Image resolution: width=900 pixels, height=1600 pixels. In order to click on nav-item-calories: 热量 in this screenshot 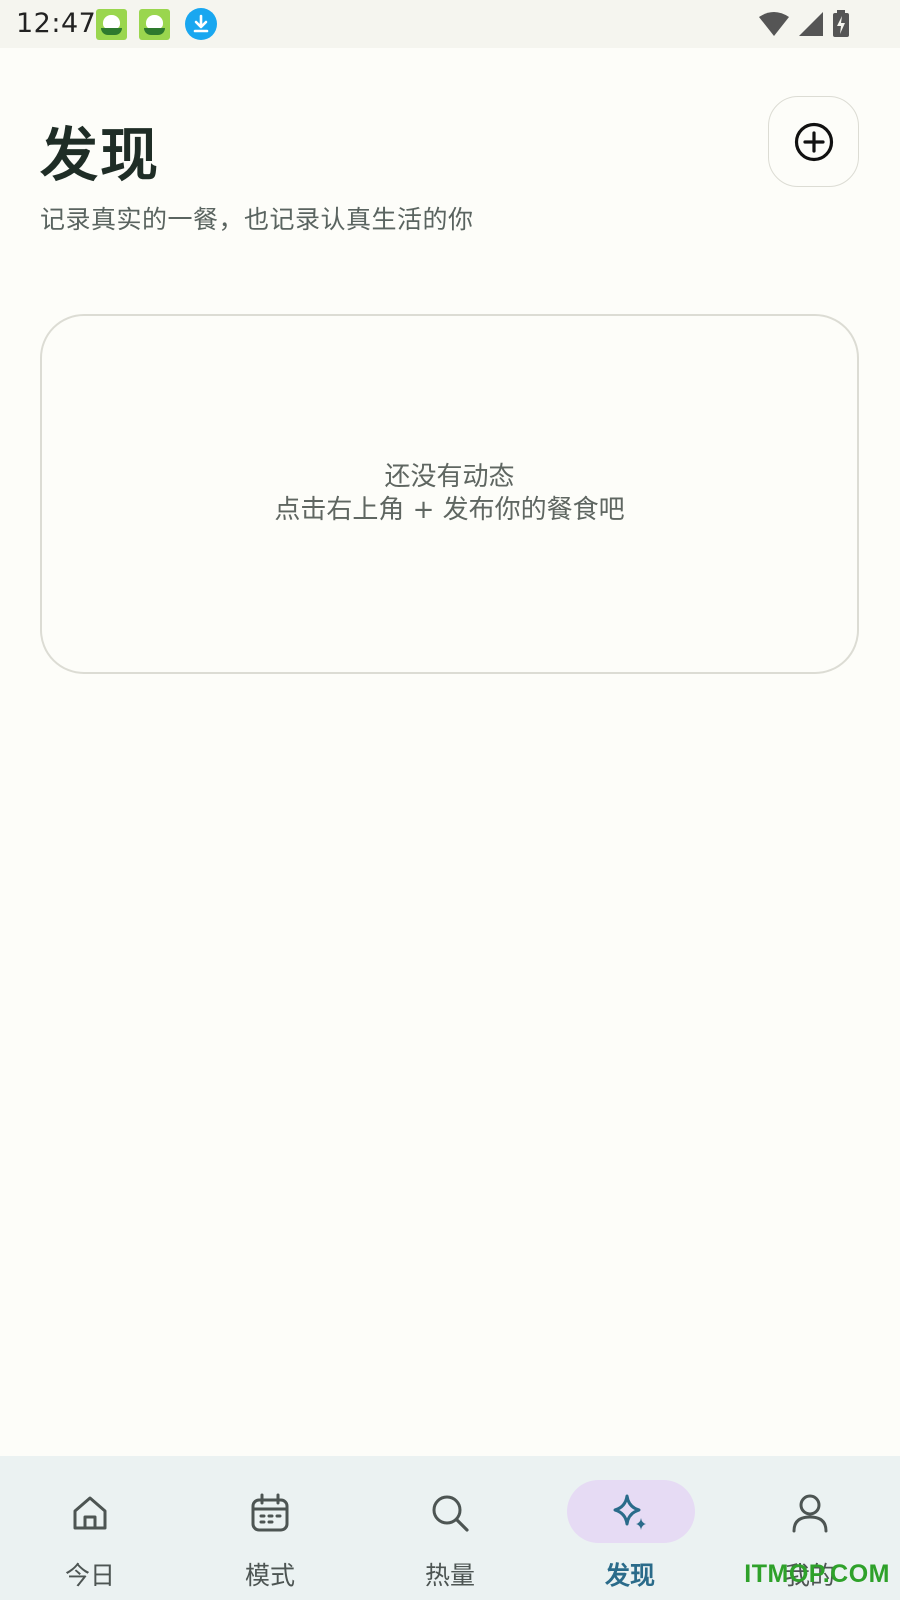, I will do `click(450, 1528)`.